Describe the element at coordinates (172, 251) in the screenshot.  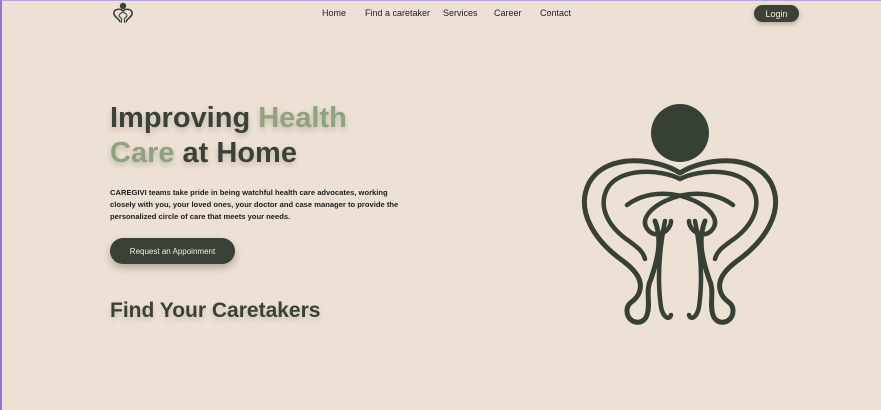
I see `request-appointment-button: Request an Appoinment` at that location.